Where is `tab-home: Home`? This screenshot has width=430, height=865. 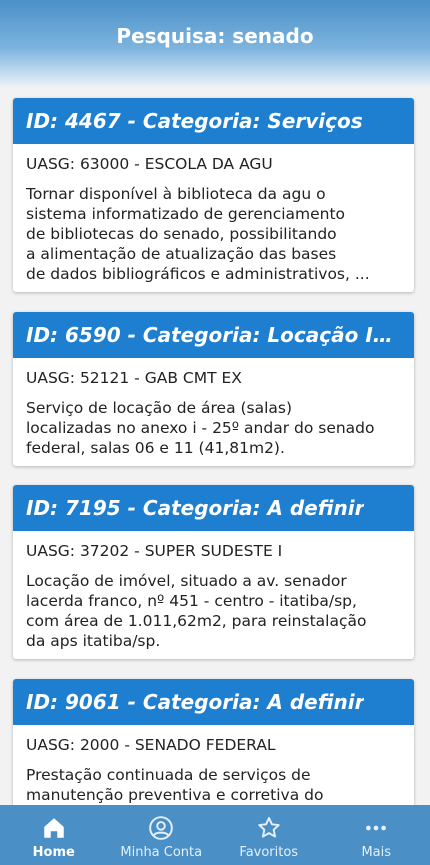
tab-home: Home is located at coordinates (54, 835).